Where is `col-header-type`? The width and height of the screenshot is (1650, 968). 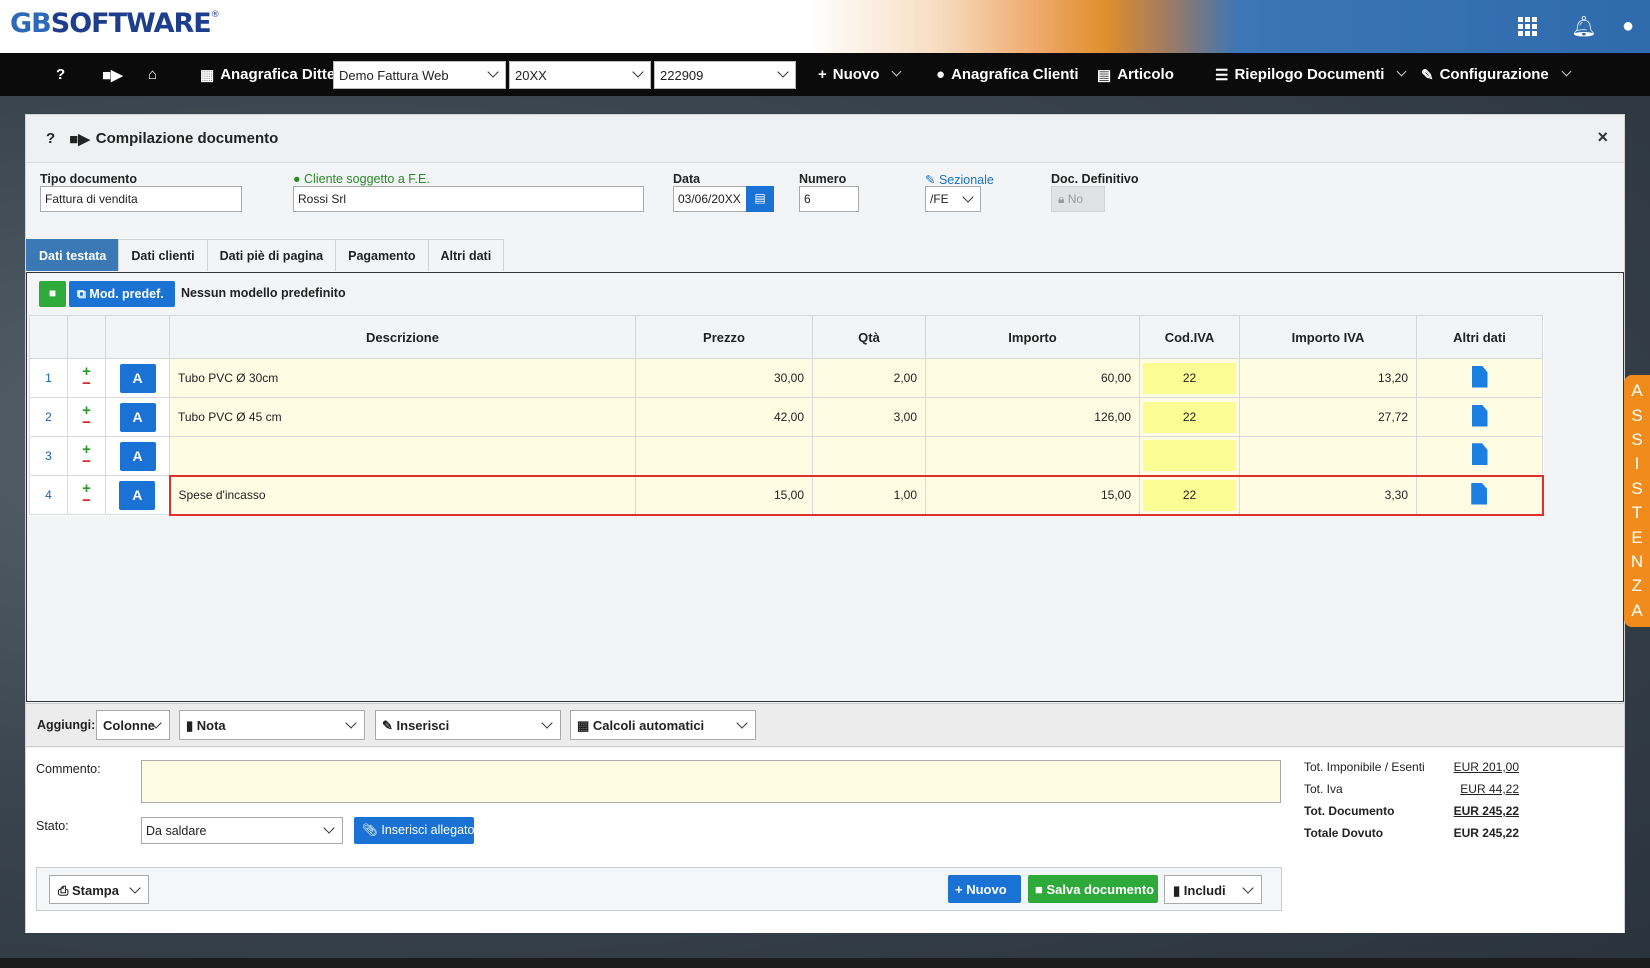
col-header-type is located at coordinates (137, 337).